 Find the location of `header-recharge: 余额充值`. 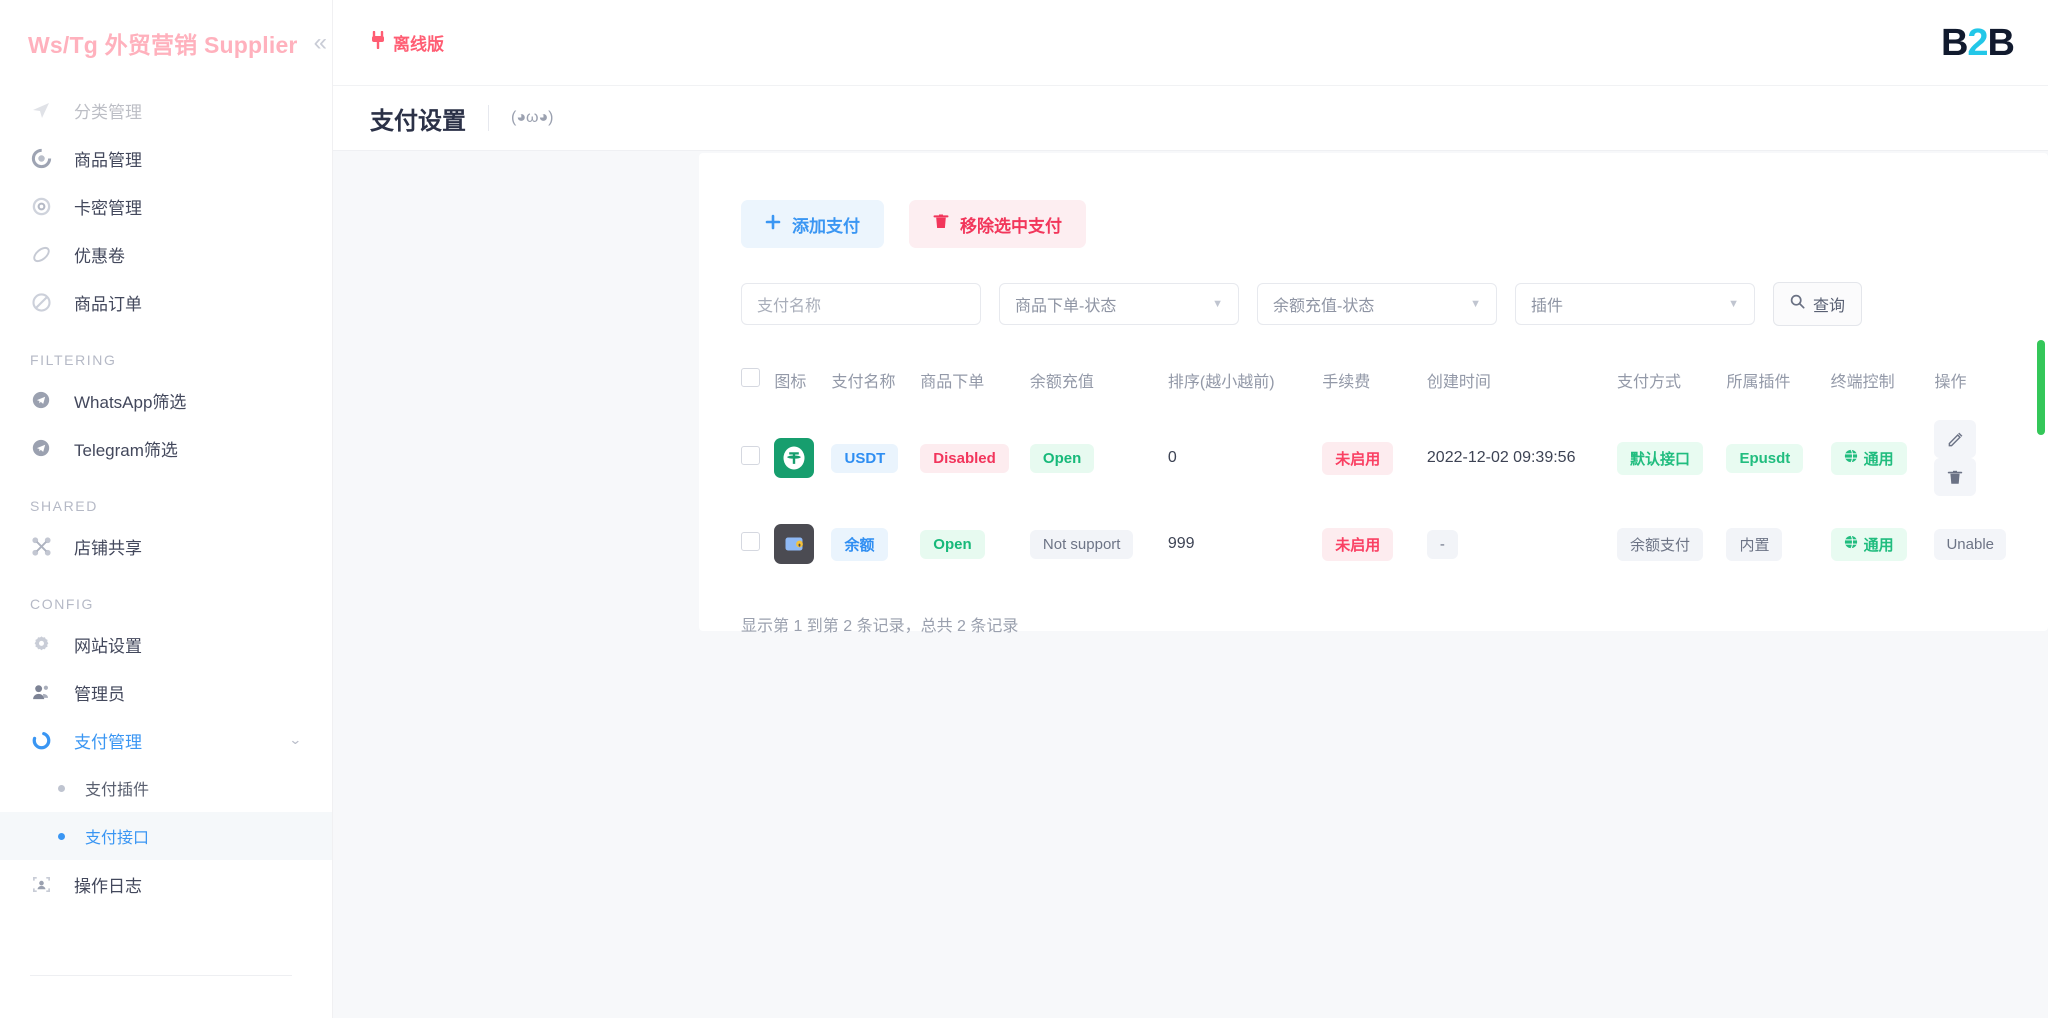

header-recharge: 余额充值 is located at coordinates (1061, 382).